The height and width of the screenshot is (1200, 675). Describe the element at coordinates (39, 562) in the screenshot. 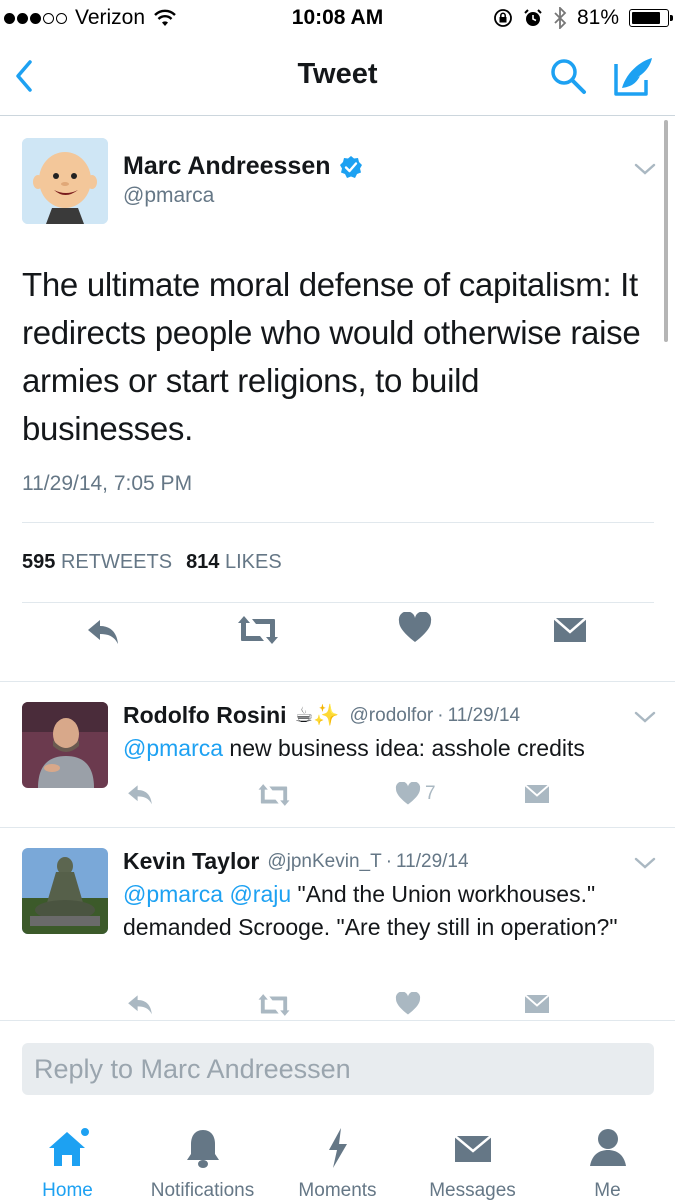

I see `retweets-count: 595` at that location.